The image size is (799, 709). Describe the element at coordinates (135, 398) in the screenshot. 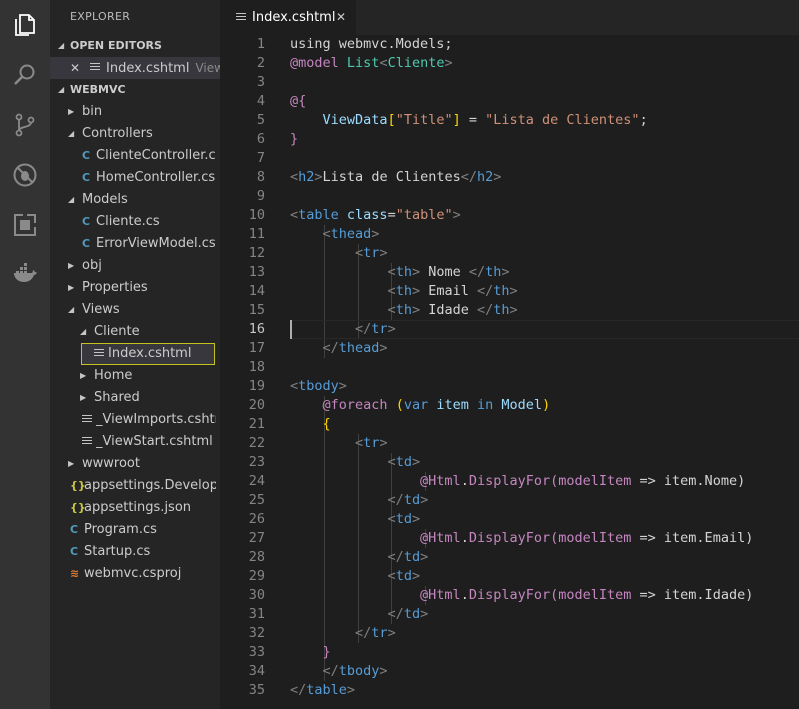

I see `tree-folder: ▶ Shared` at that location.